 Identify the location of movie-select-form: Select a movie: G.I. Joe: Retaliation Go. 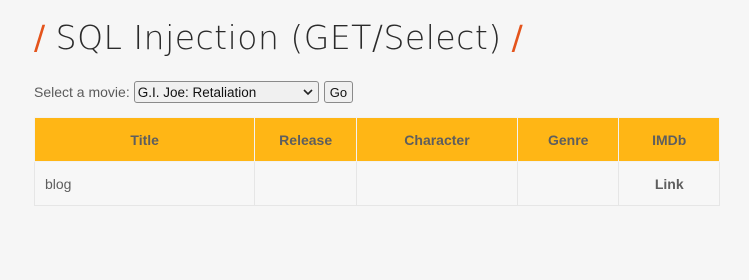
(194, 92).